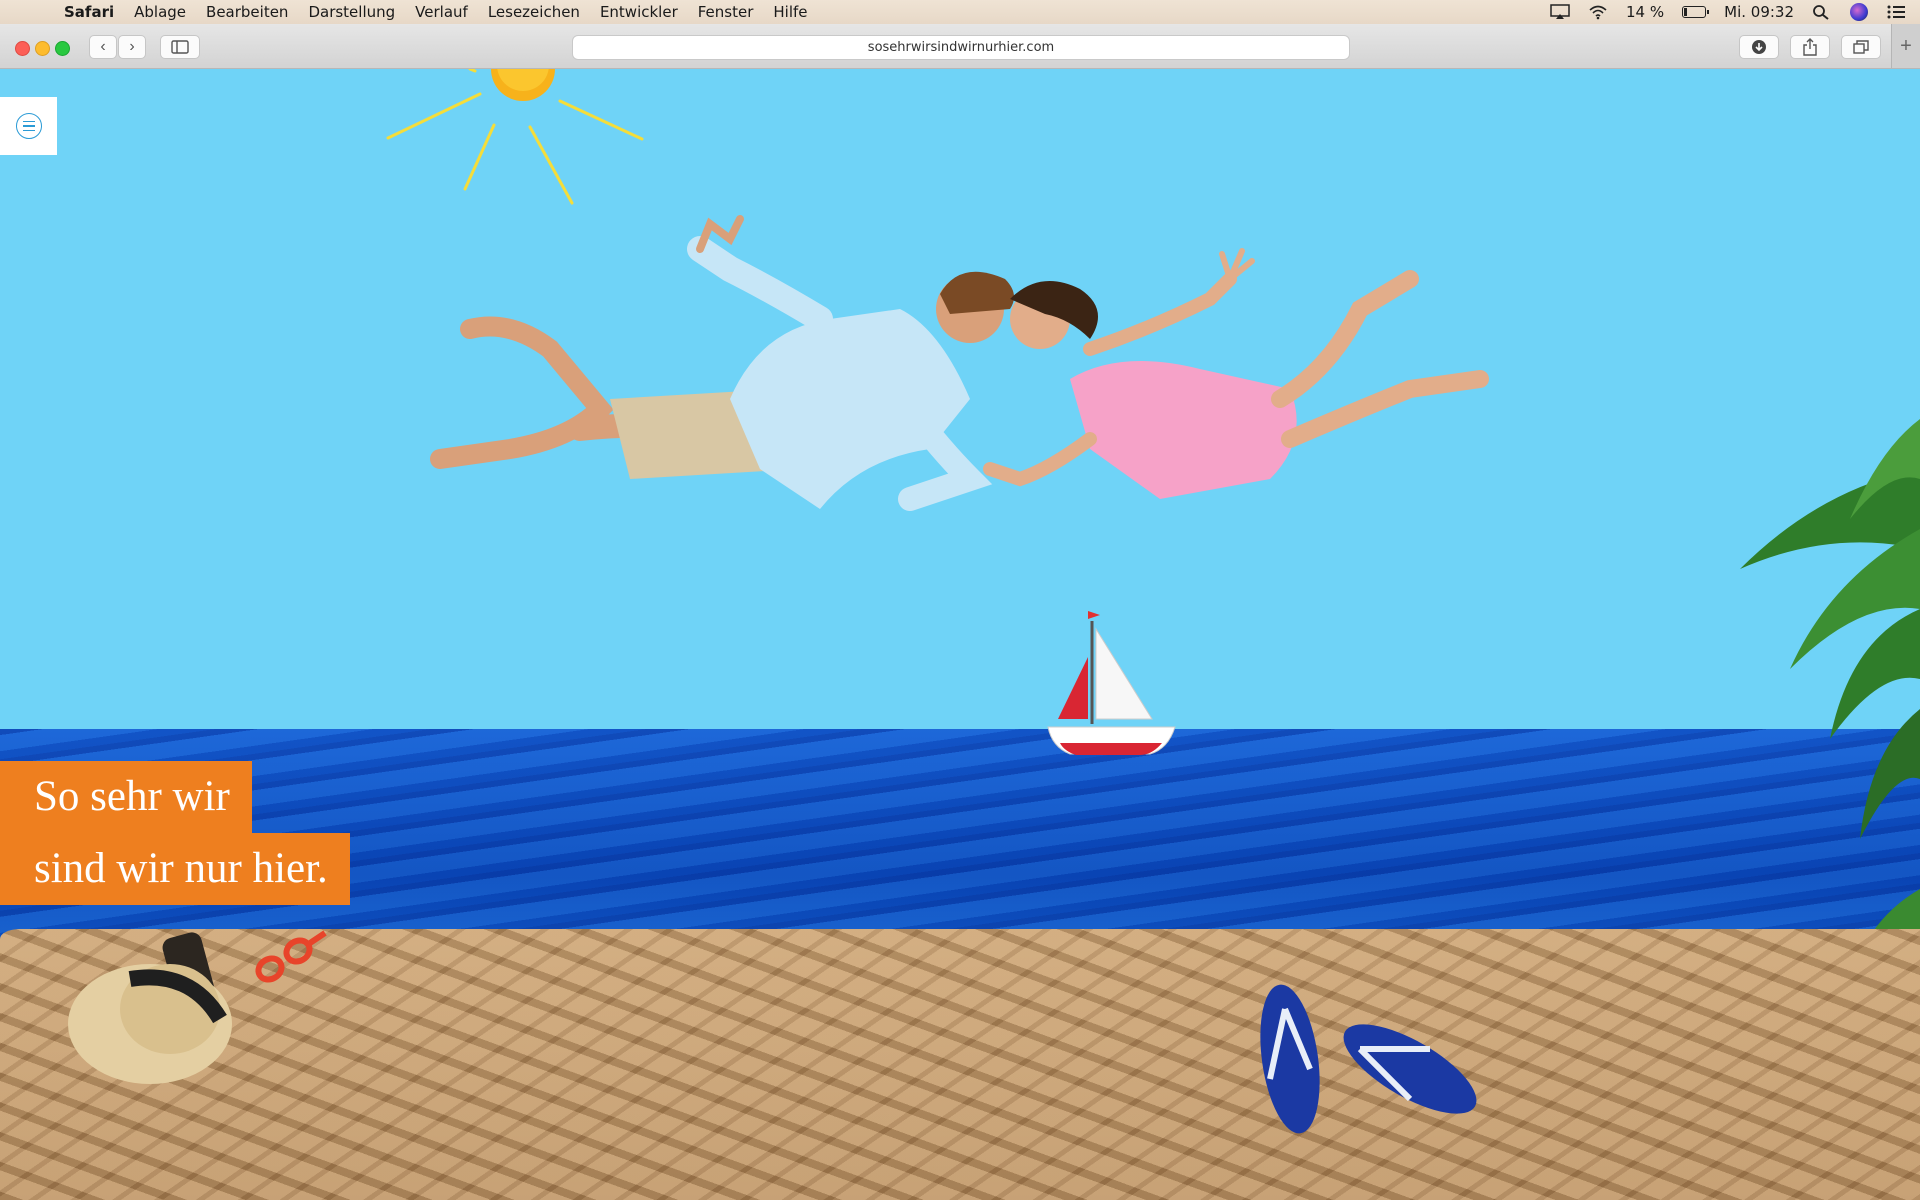  Describe the element at coordinates (150, 1008) in the screenshot. I see `straw-hat-image` at that location.